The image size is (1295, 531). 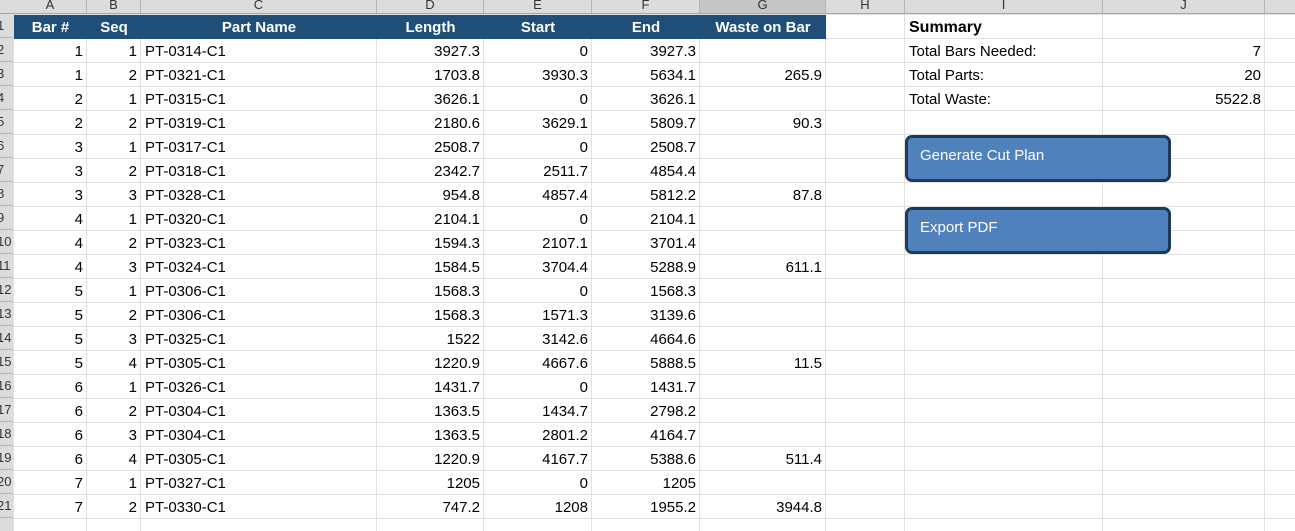 What do you see at coordinates (430, 459) in the screenshot?
I see `cell-length: 1220.9` at bounding box center [430, 459].